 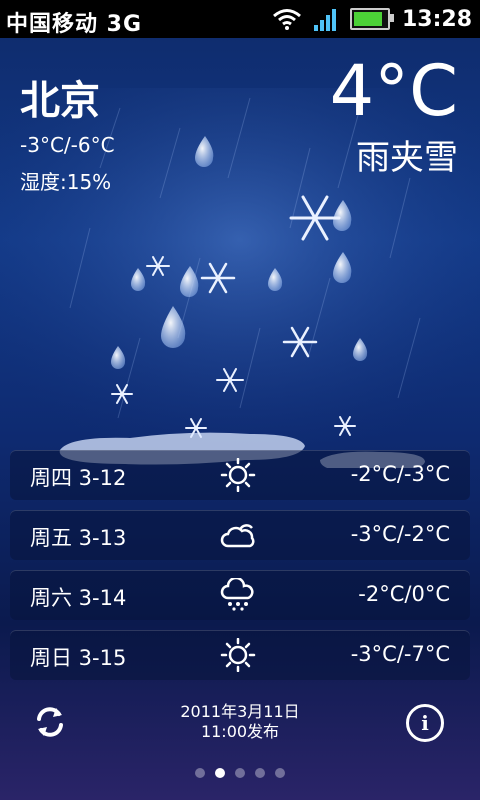 What do you see at coordinates (404, 594) in the screenshot?
I see `forecast-temps: -2°C/0°C` at bounding box center [404, 594].